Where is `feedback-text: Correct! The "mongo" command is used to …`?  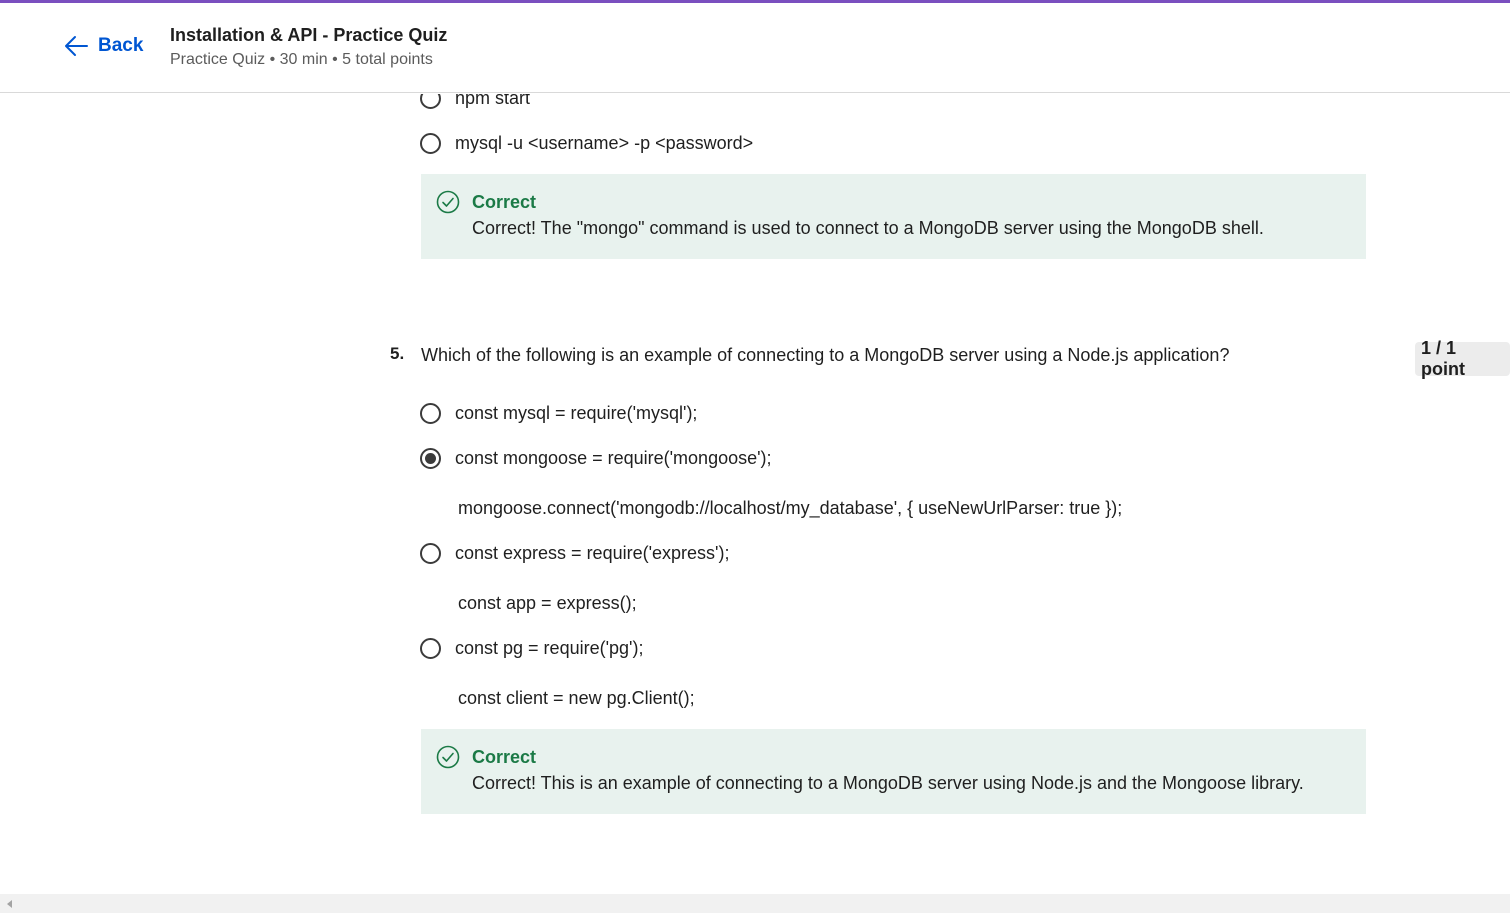
feedback-text: Correct! The "mongo" command is used to … is located at coordinates (868, 228).